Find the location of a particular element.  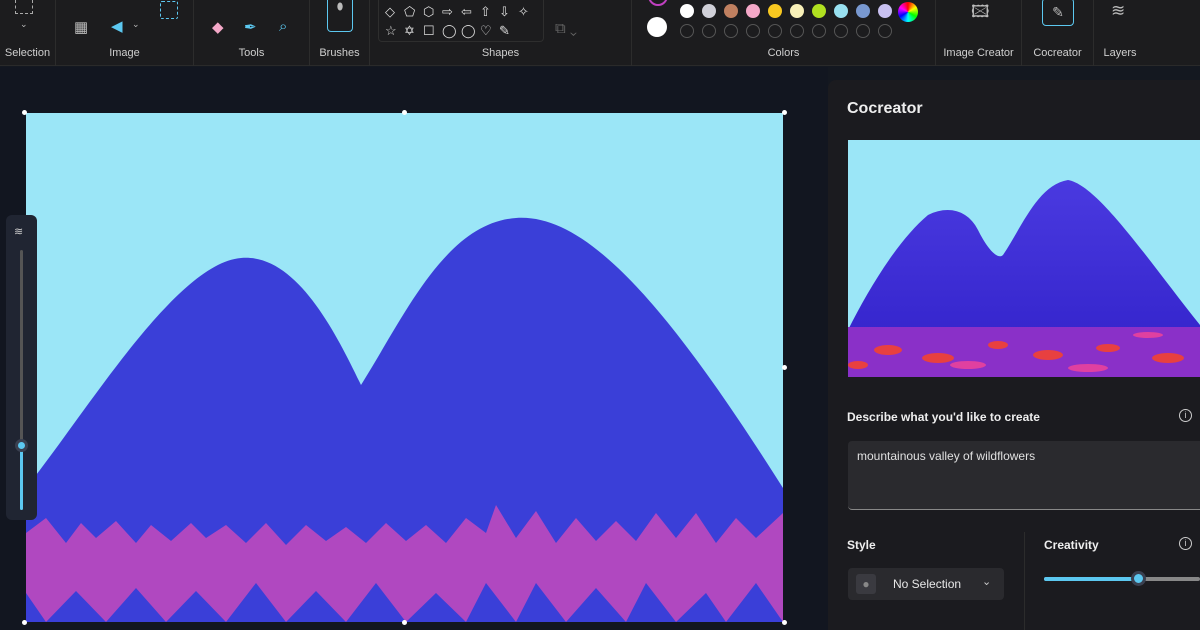

brush-sparkle-icon: ✎ is located at coordinates (1058, 13).